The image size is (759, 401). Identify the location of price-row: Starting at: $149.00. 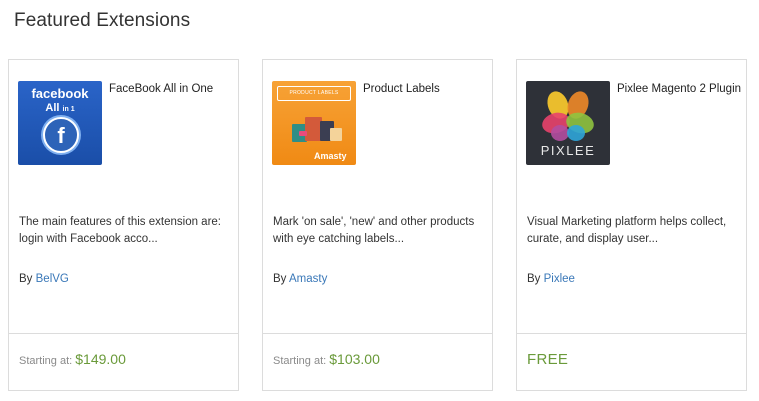
(72, 359).